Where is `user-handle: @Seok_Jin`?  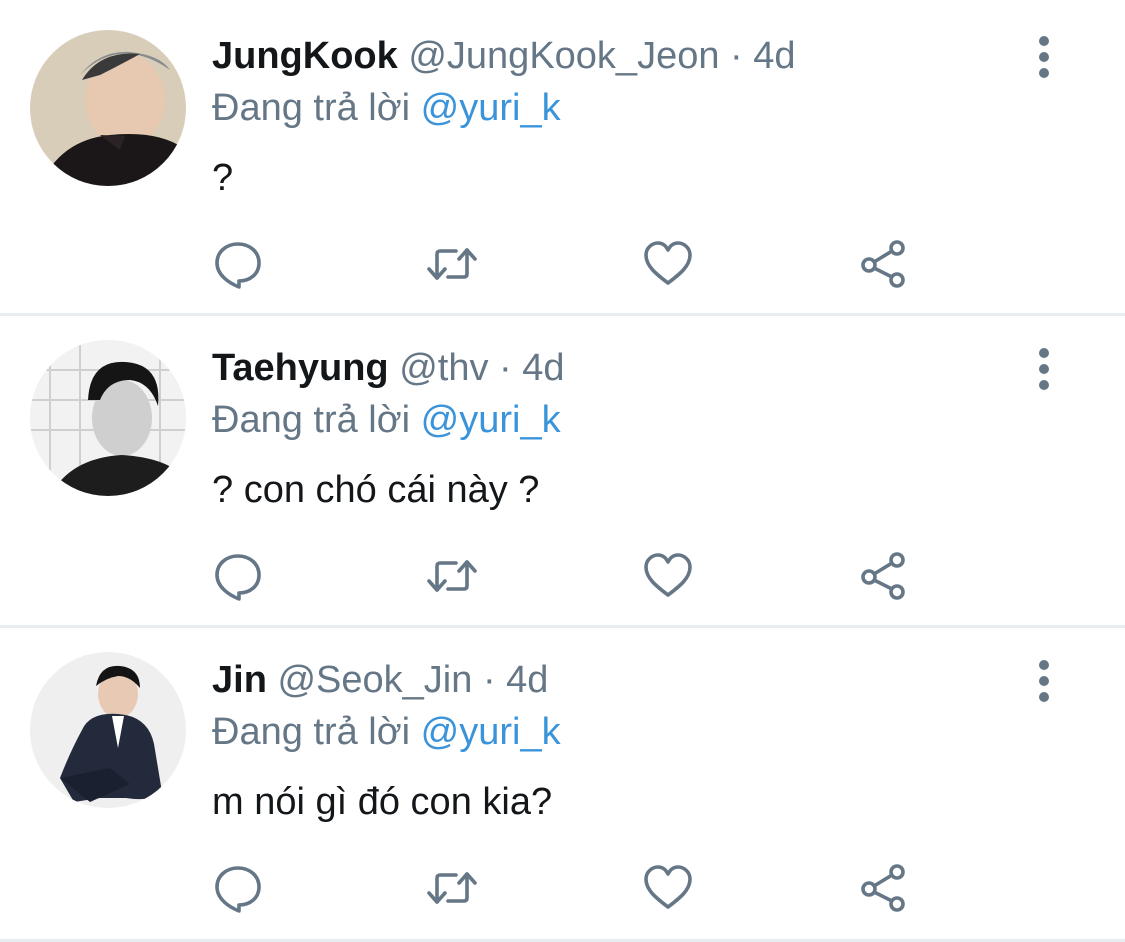
user-handle: @Seok_Jin is located at coordinates (374, 680).